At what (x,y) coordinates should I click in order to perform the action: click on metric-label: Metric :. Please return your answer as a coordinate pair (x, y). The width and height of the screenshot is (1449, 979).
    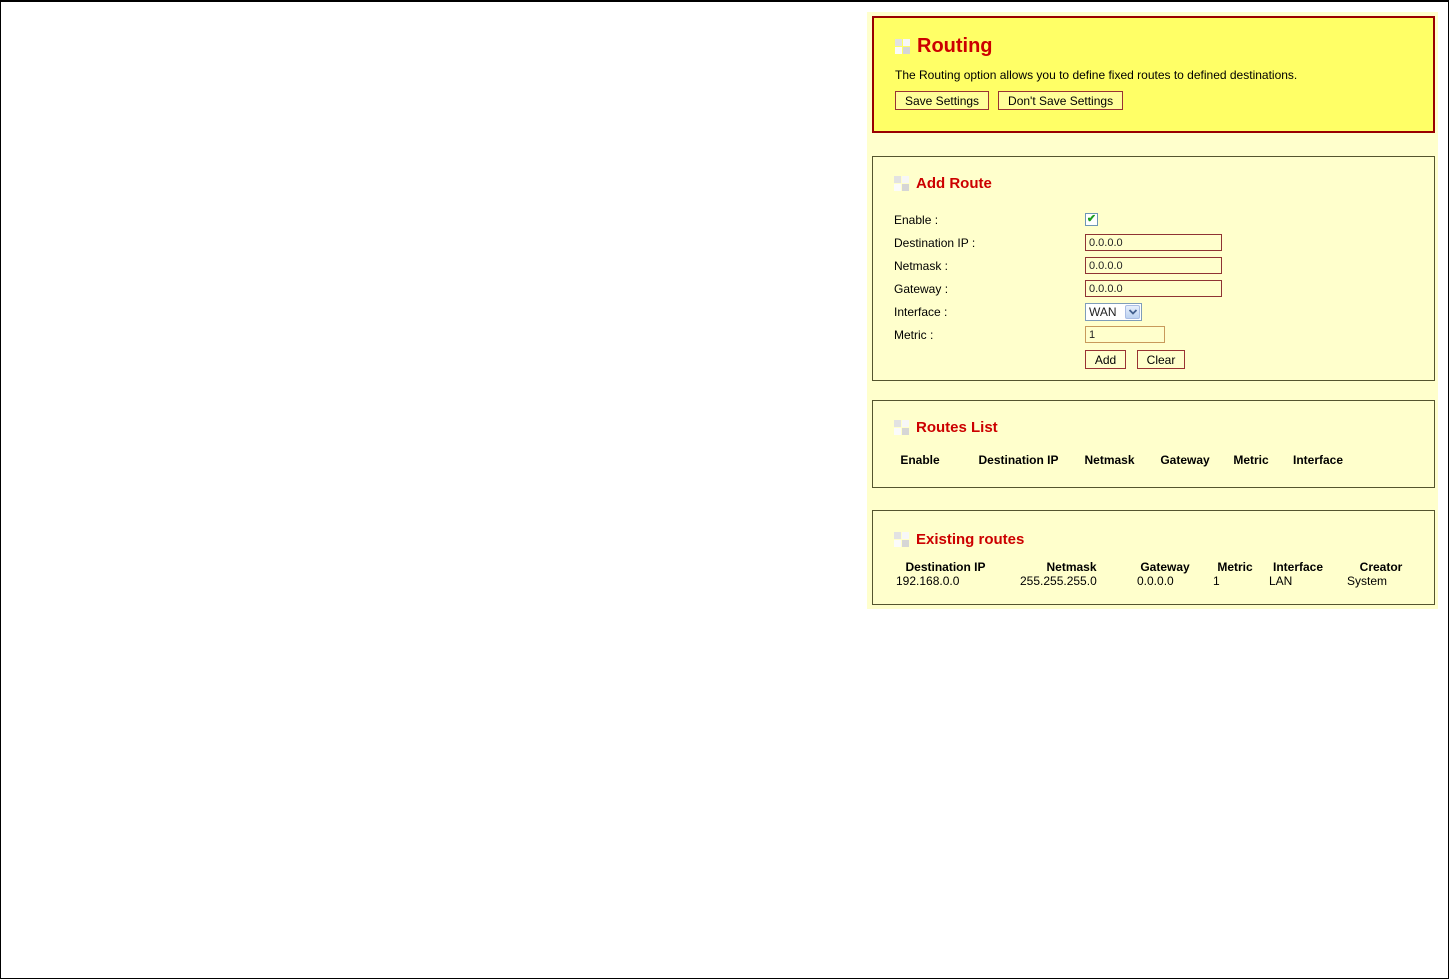
    Looking at the image, I should click on (914, 334).